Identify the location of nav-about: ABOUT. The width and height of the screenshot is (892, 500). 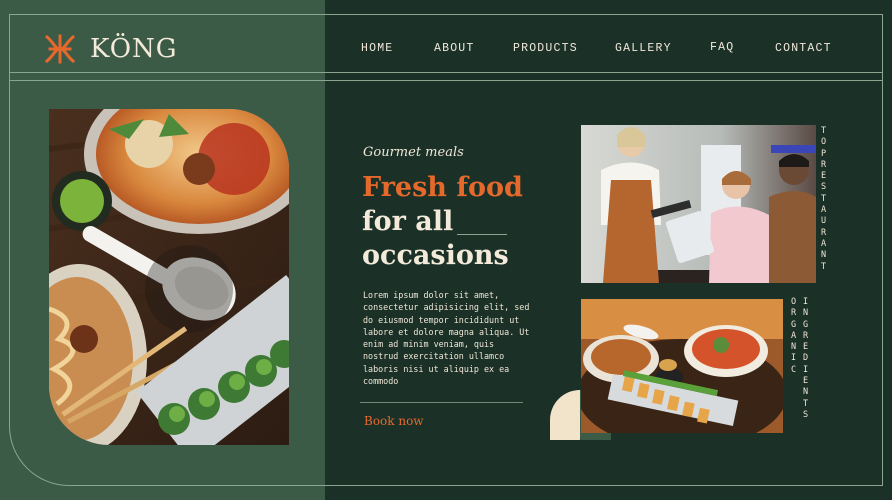
(454, 48).